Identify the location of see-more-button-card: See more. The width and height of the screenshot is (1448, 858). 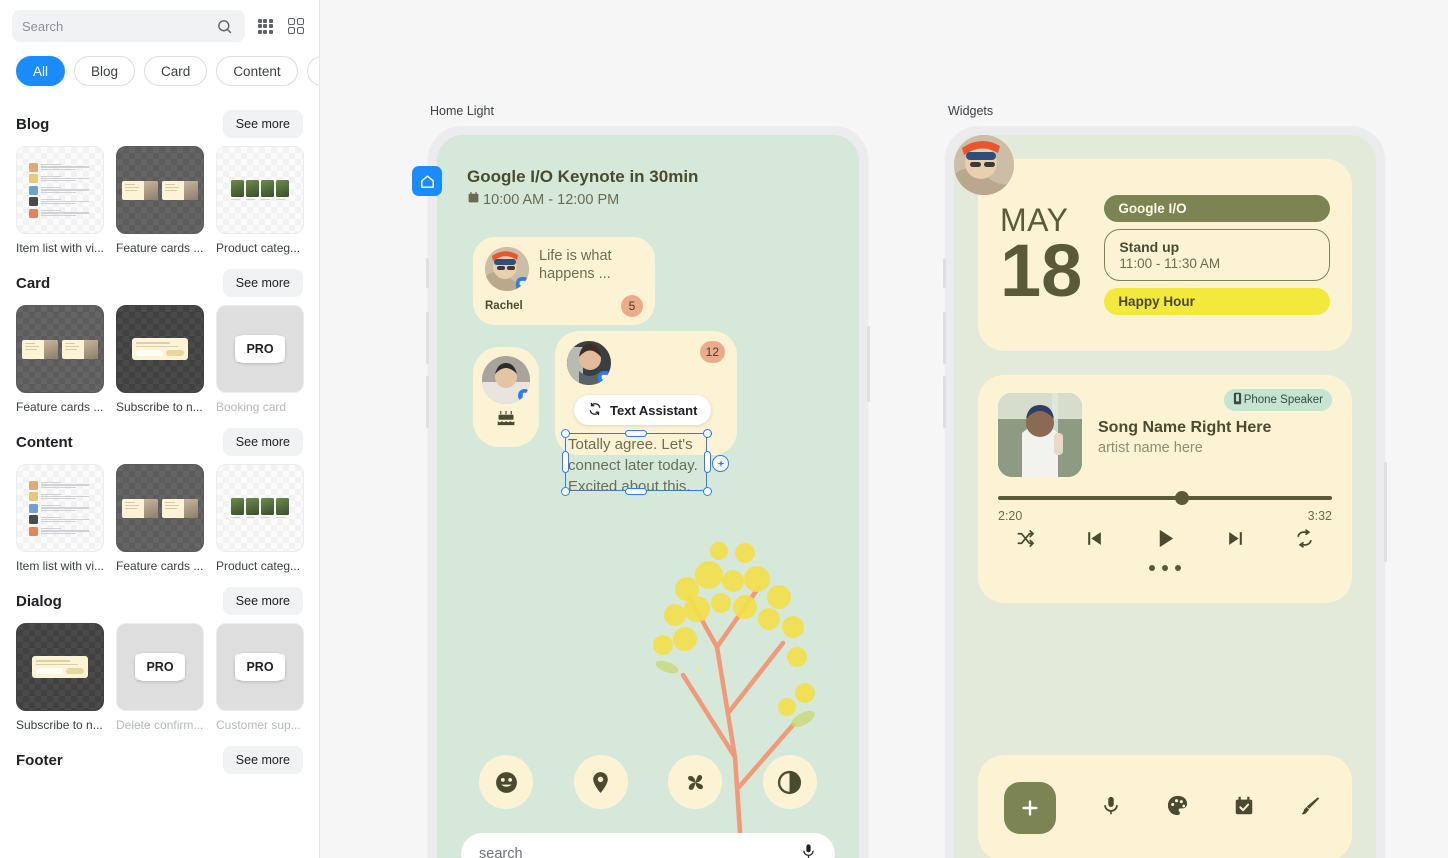
(262, 283).